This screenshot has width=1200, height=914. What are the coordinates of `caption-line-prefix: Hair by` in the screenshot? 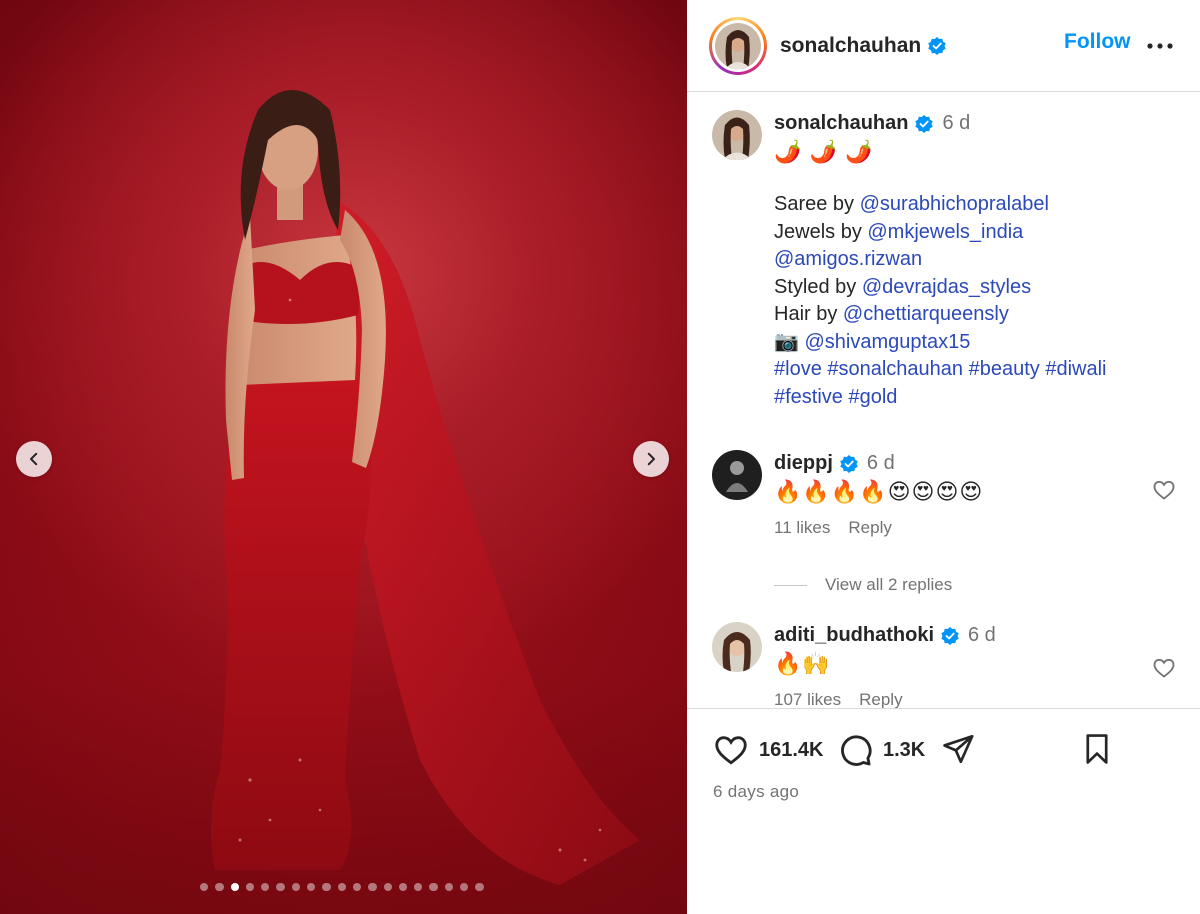 It's located at (808, 314).